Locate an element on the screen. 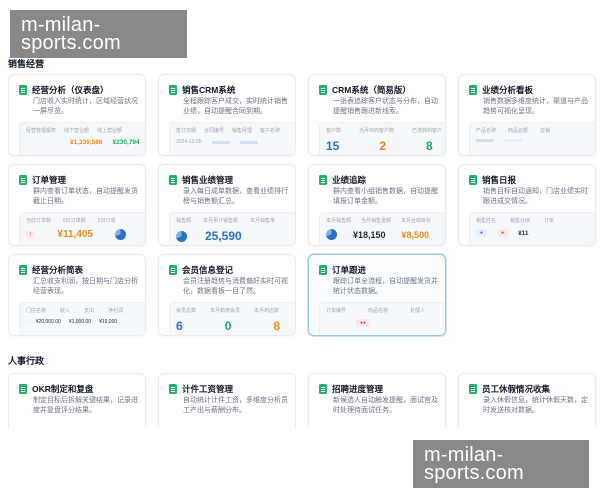 The width and height of the screenshot is (600, 488). preview-heading: 总销 is located at coordinates (545, 131).